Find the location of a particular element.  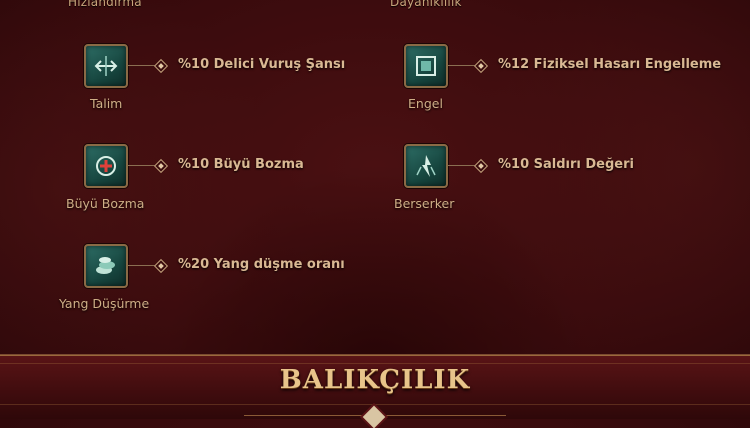

skill-name: Berserker is located at coordinates (424, 203).